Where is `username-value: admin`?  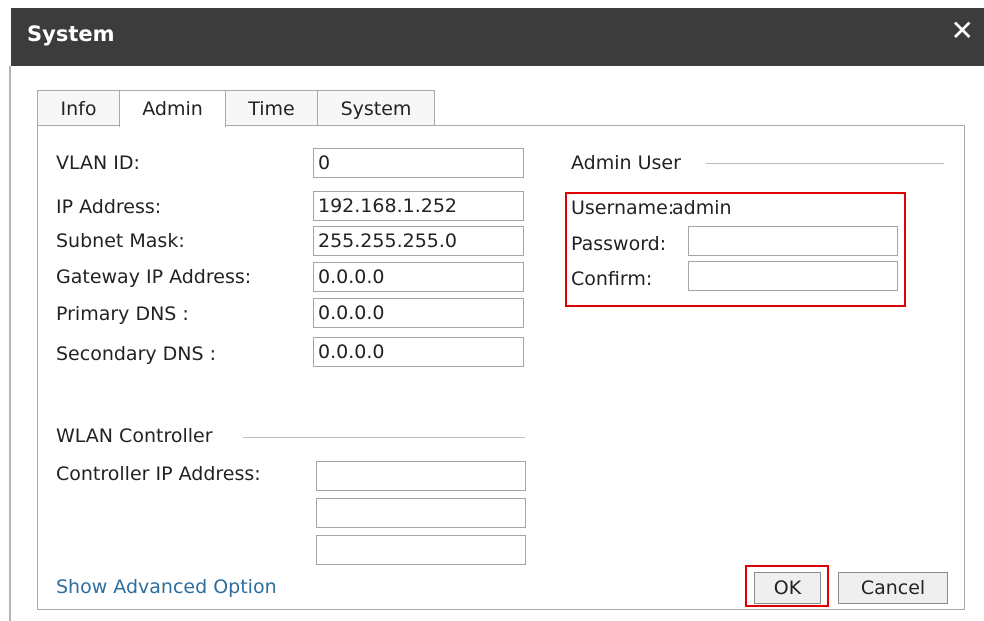 username-value: admin is located at coordinates (702, 208).